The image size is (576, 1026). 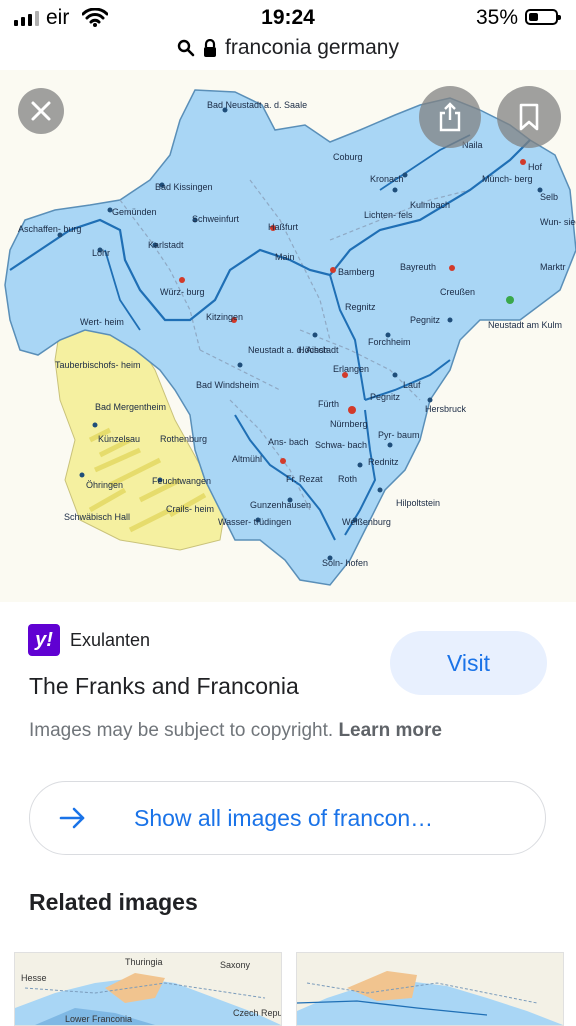 I want to click on thumb-label: Saxony, so click(x=235, y=965).